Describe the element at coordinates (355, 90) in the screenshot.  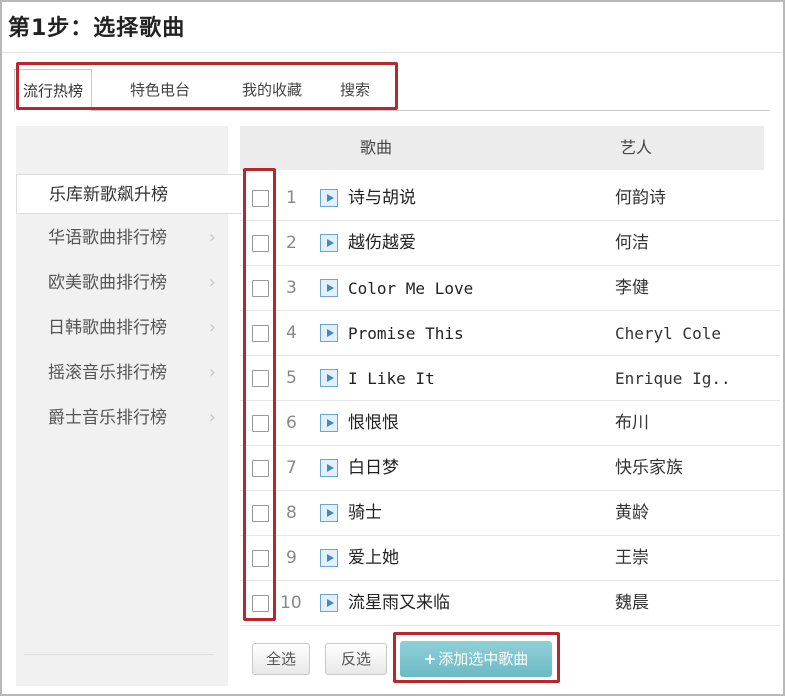
I see `tab-search: 搜索` at that location.